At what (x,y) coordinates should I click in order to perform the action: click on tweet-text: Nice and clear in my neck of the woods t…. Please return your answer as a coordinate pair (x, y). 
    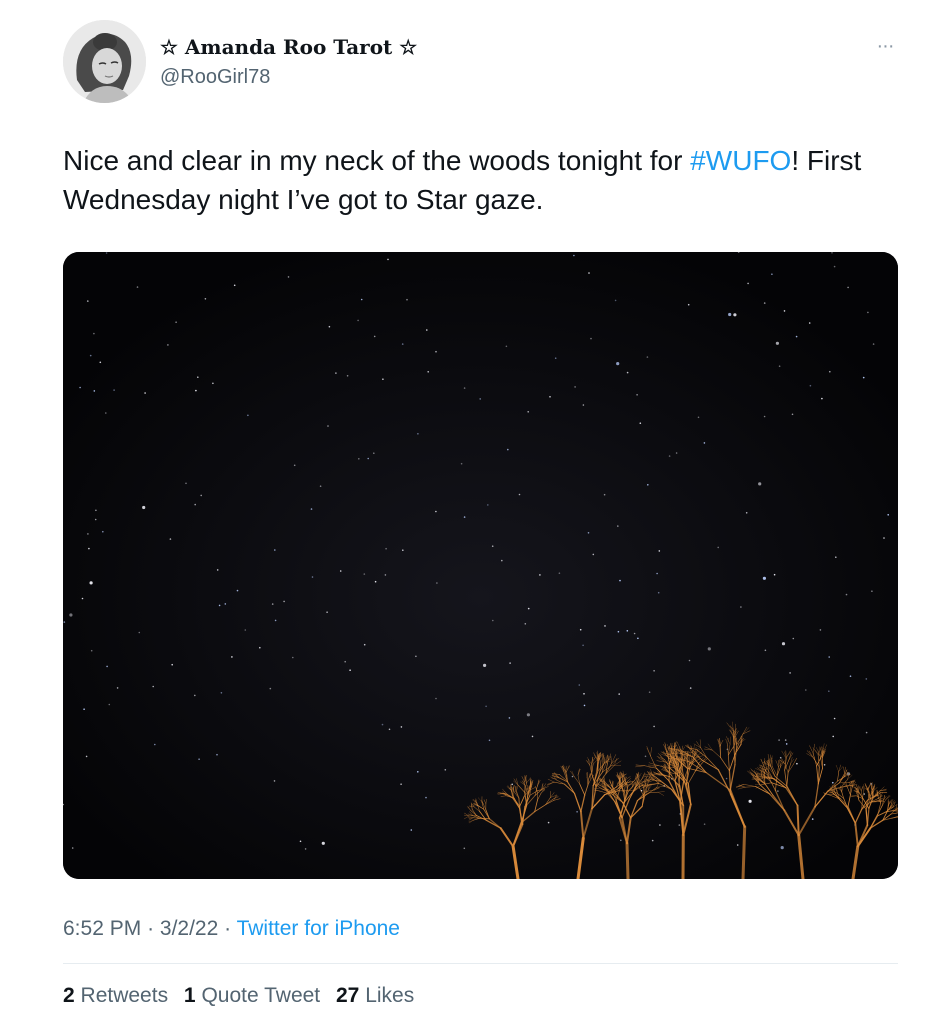
    Looking at the image, I should click on (488, 180).